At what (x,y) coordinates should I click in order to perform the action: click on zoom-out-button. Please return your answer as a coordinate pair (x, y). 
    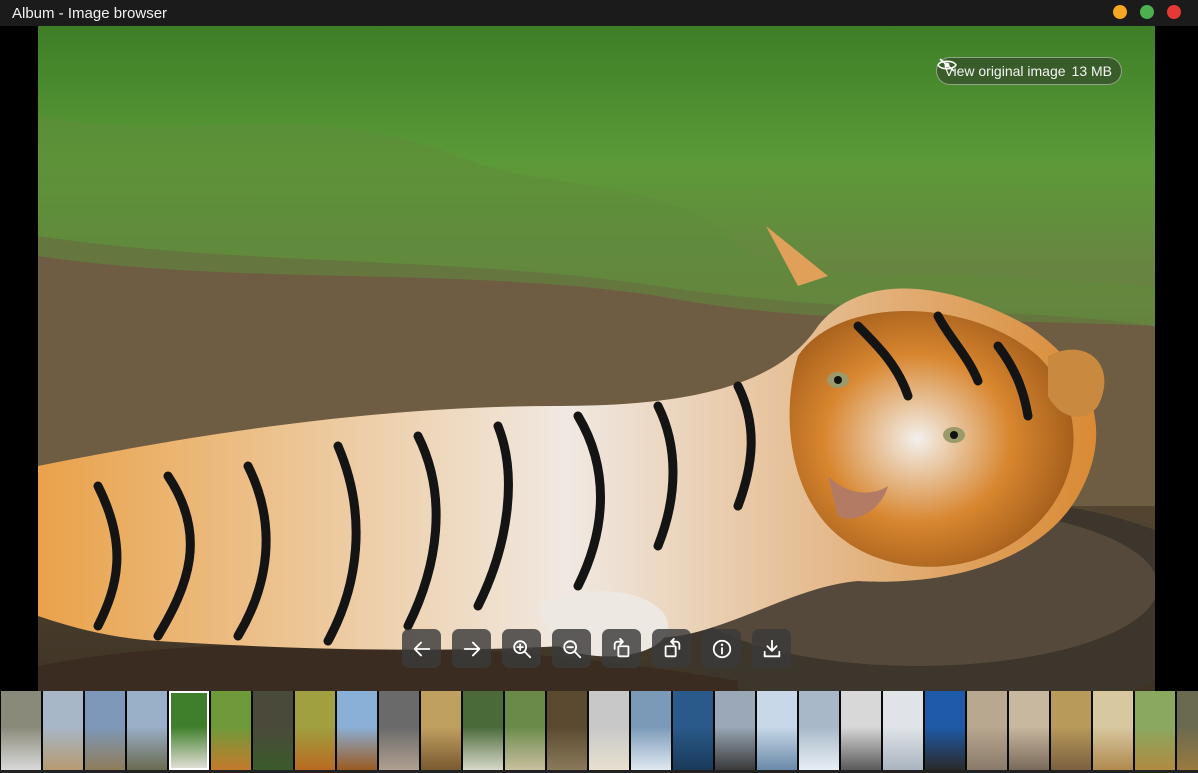
    Looking at the image, I should click on (571, 648).